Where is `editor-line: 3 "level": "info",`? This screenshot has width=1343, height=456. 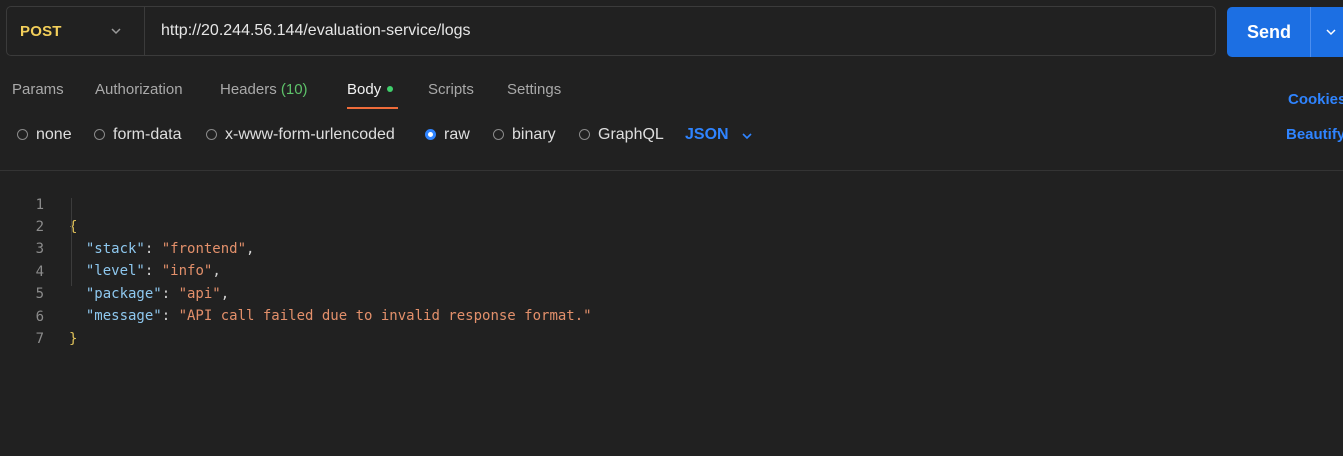 editor-line: 3 "level": "info", is located at coordinates (671, 247).